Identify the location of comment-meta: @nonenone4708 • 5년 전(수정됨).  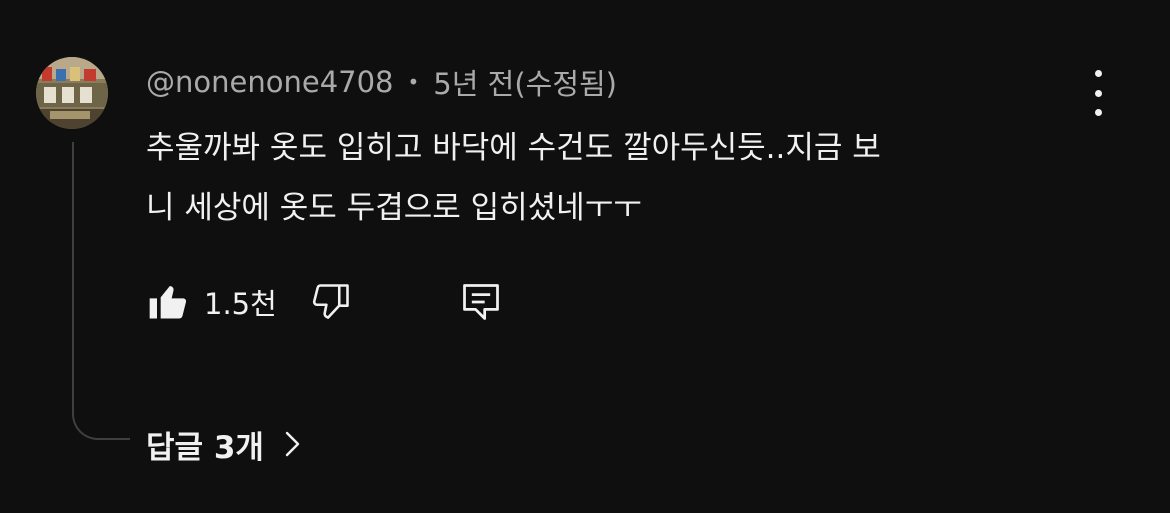
(381, 82).